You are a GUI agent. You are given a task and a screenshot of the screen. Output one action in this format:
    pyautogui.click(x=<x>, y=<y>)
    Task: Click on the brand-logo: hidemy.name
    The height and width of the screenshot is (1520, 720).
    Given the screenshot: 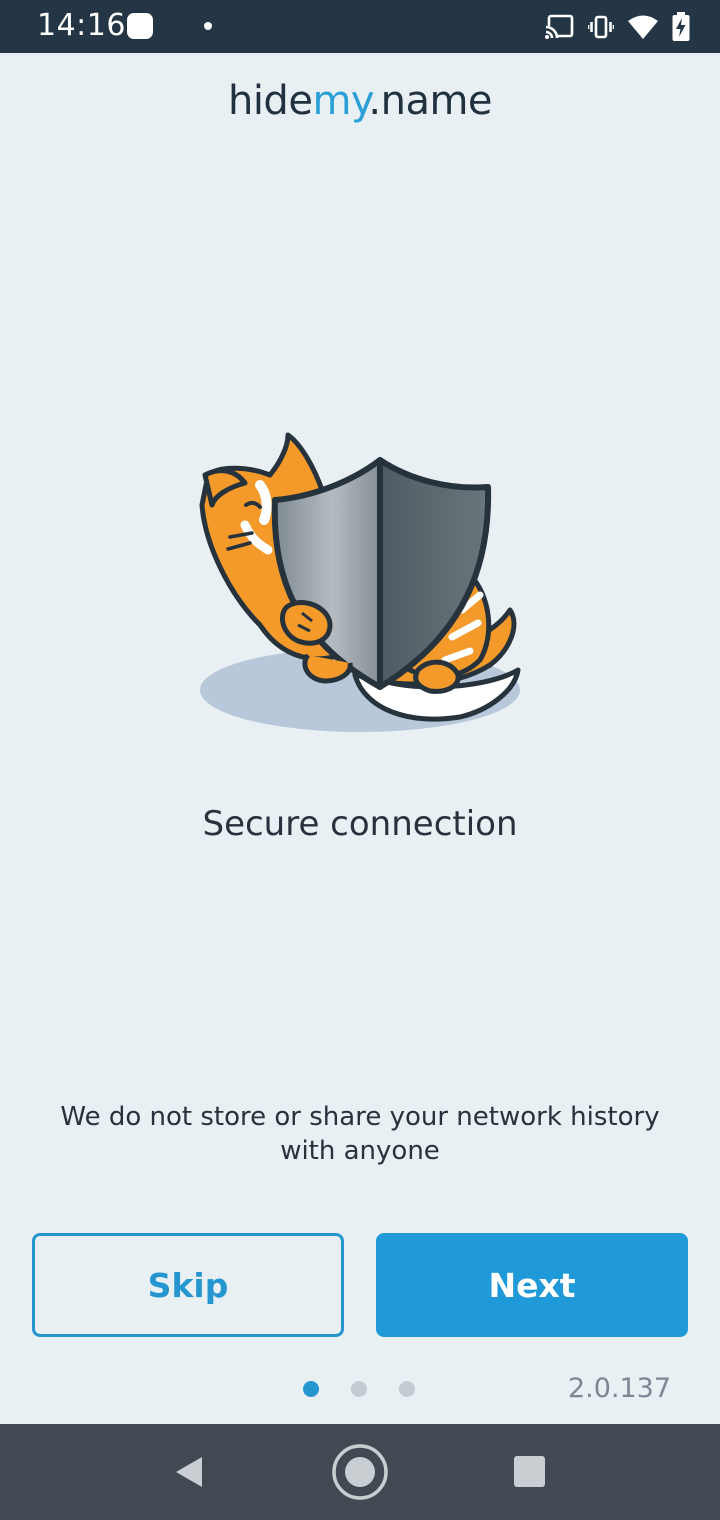 What is the action you would take?
    pyautogui.click(x=360, y=101)
    